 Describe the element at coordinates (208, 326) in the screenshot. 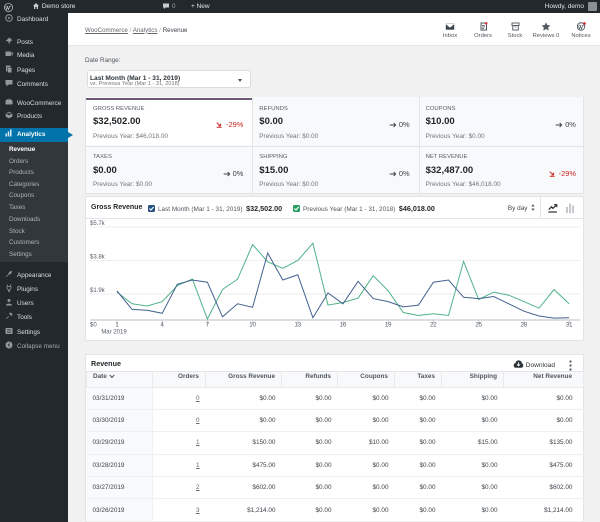

I see `svg-text: 7` at that location.